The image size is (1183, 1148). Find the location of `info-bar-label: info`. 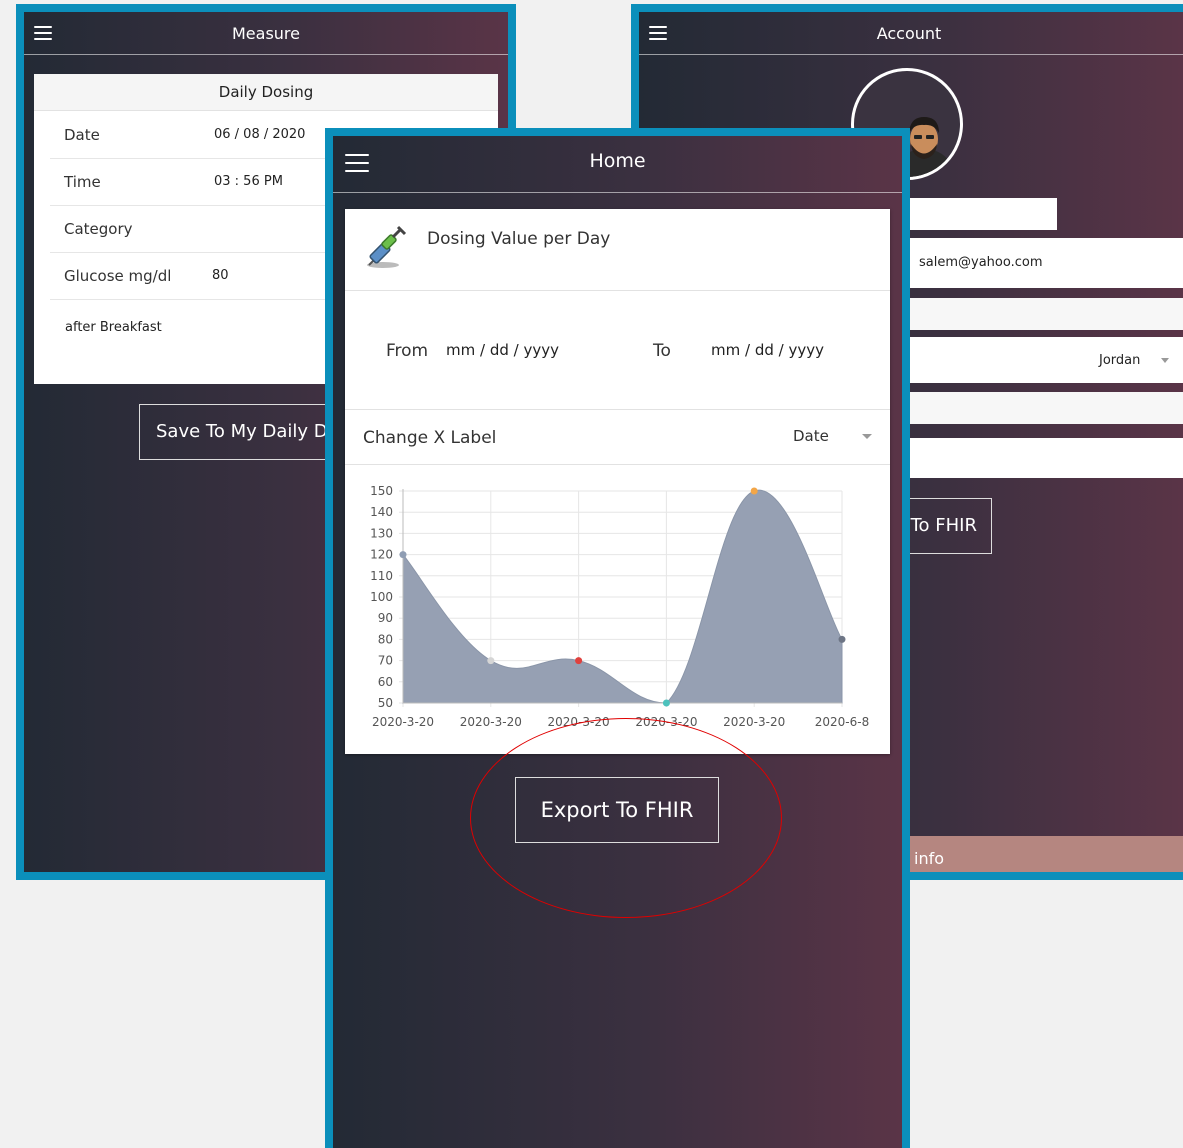

info-bar-label: info is located at coordinates (929, 858).